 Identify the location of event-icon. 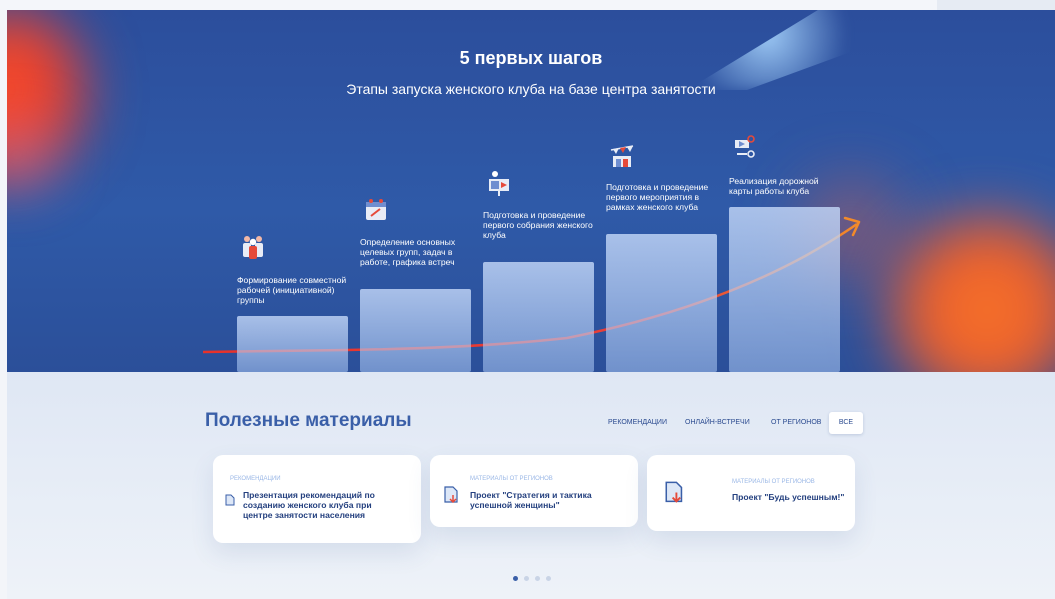
(622, 156).